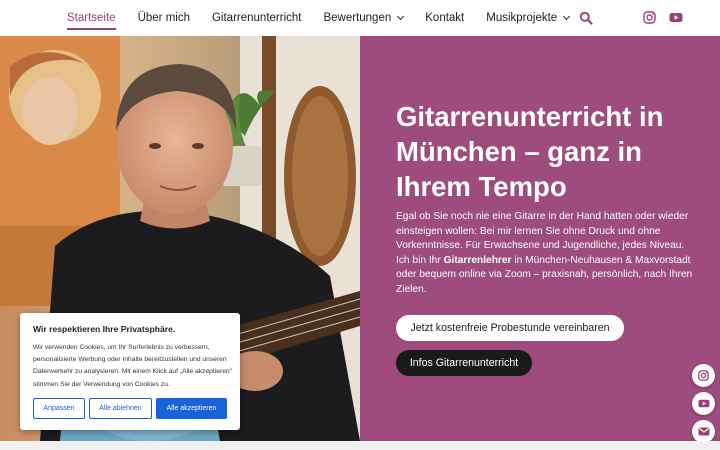 The height and width of the screenshot is (450, 720). I want to click on nav-label: Gitarrenunterricht, so click(256, 18).